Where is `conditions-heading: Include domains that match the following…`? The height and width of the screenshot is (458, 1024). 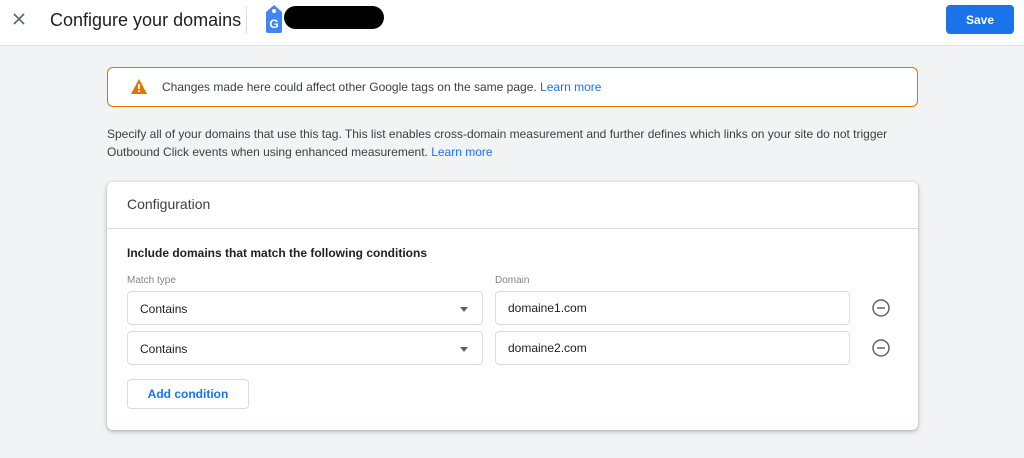 conditions-heading: Include domains that match the following… is located at coordinates (277, 253).